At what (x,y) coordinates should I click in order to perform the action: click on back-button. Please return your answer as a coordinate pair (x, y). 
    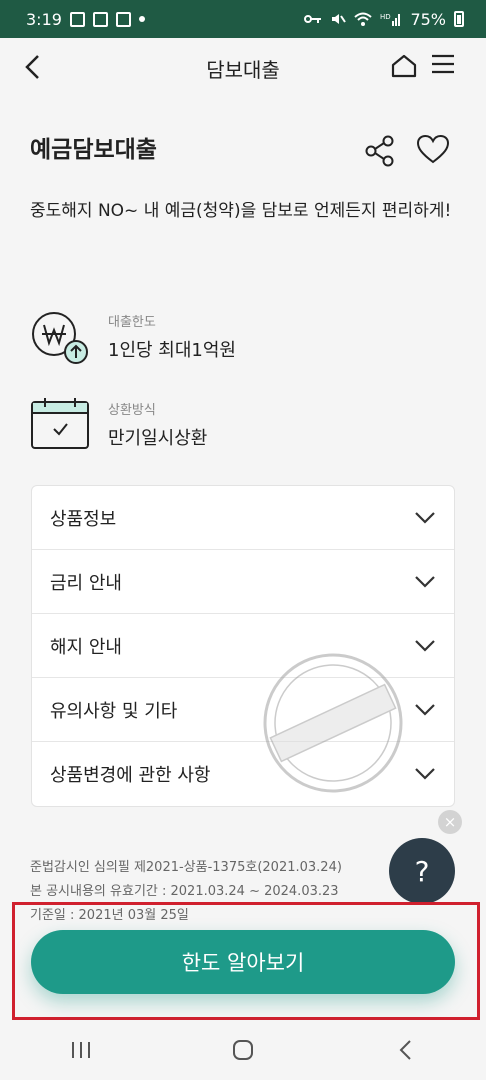
    Looking at the image, I should click on (39, 67).